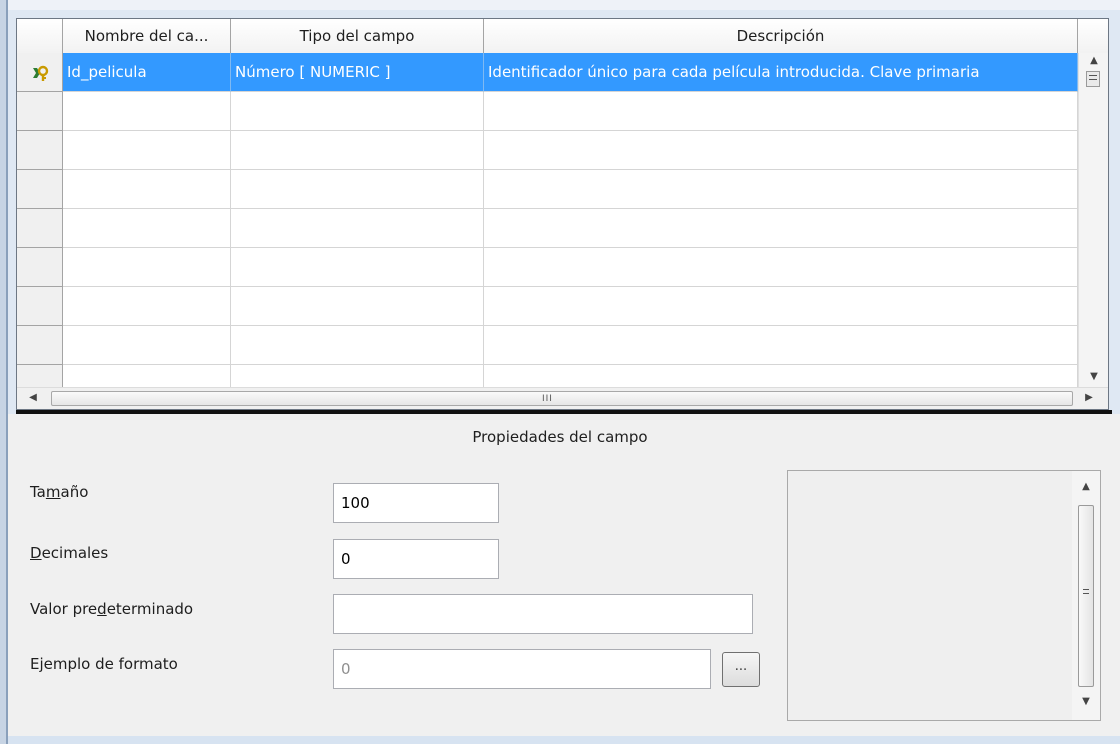  Describe the element at coordinates (1093, 220) in the screenshot. I see `grid-vertical-scrollbar: ▲ ▼` at that location.